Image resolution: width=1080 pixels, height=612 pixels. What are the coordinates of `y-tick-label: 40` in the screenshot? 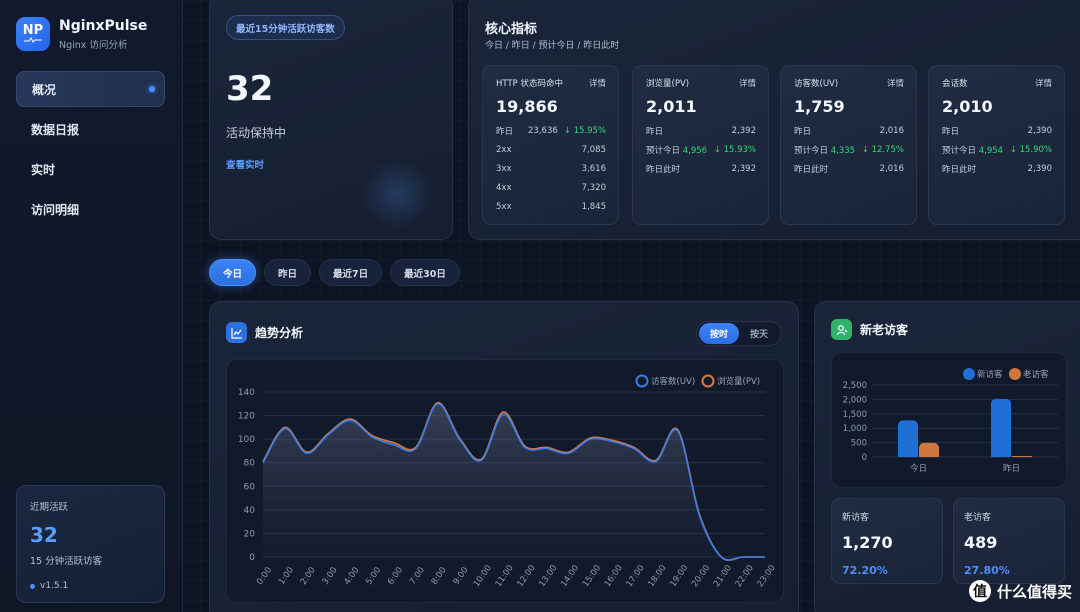 It's located at (250, 511).